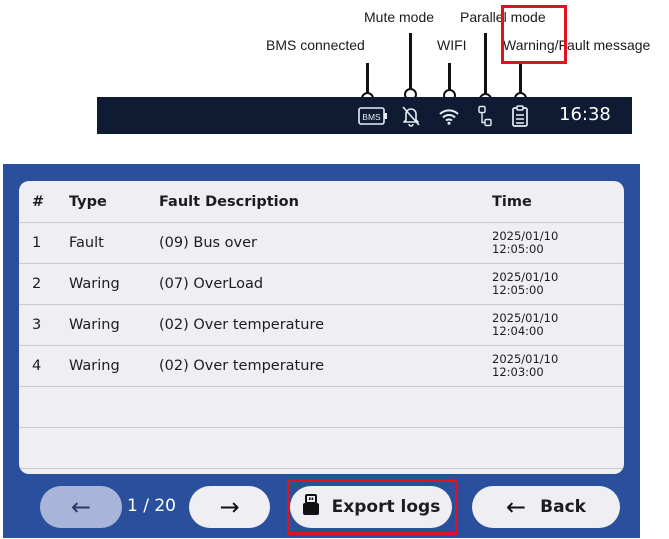 The height and width of the screenshot is (539, 669). Describe the element at coordinates (88, 202) in the screenshot. I see `header-type: Type` at that location.